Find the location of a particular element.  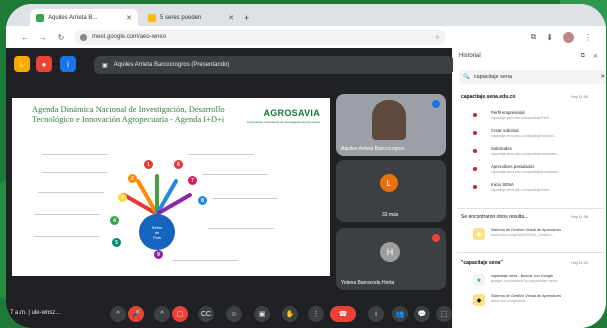

result-time: Hoy 11:40 is located at coordinates (580, 97).